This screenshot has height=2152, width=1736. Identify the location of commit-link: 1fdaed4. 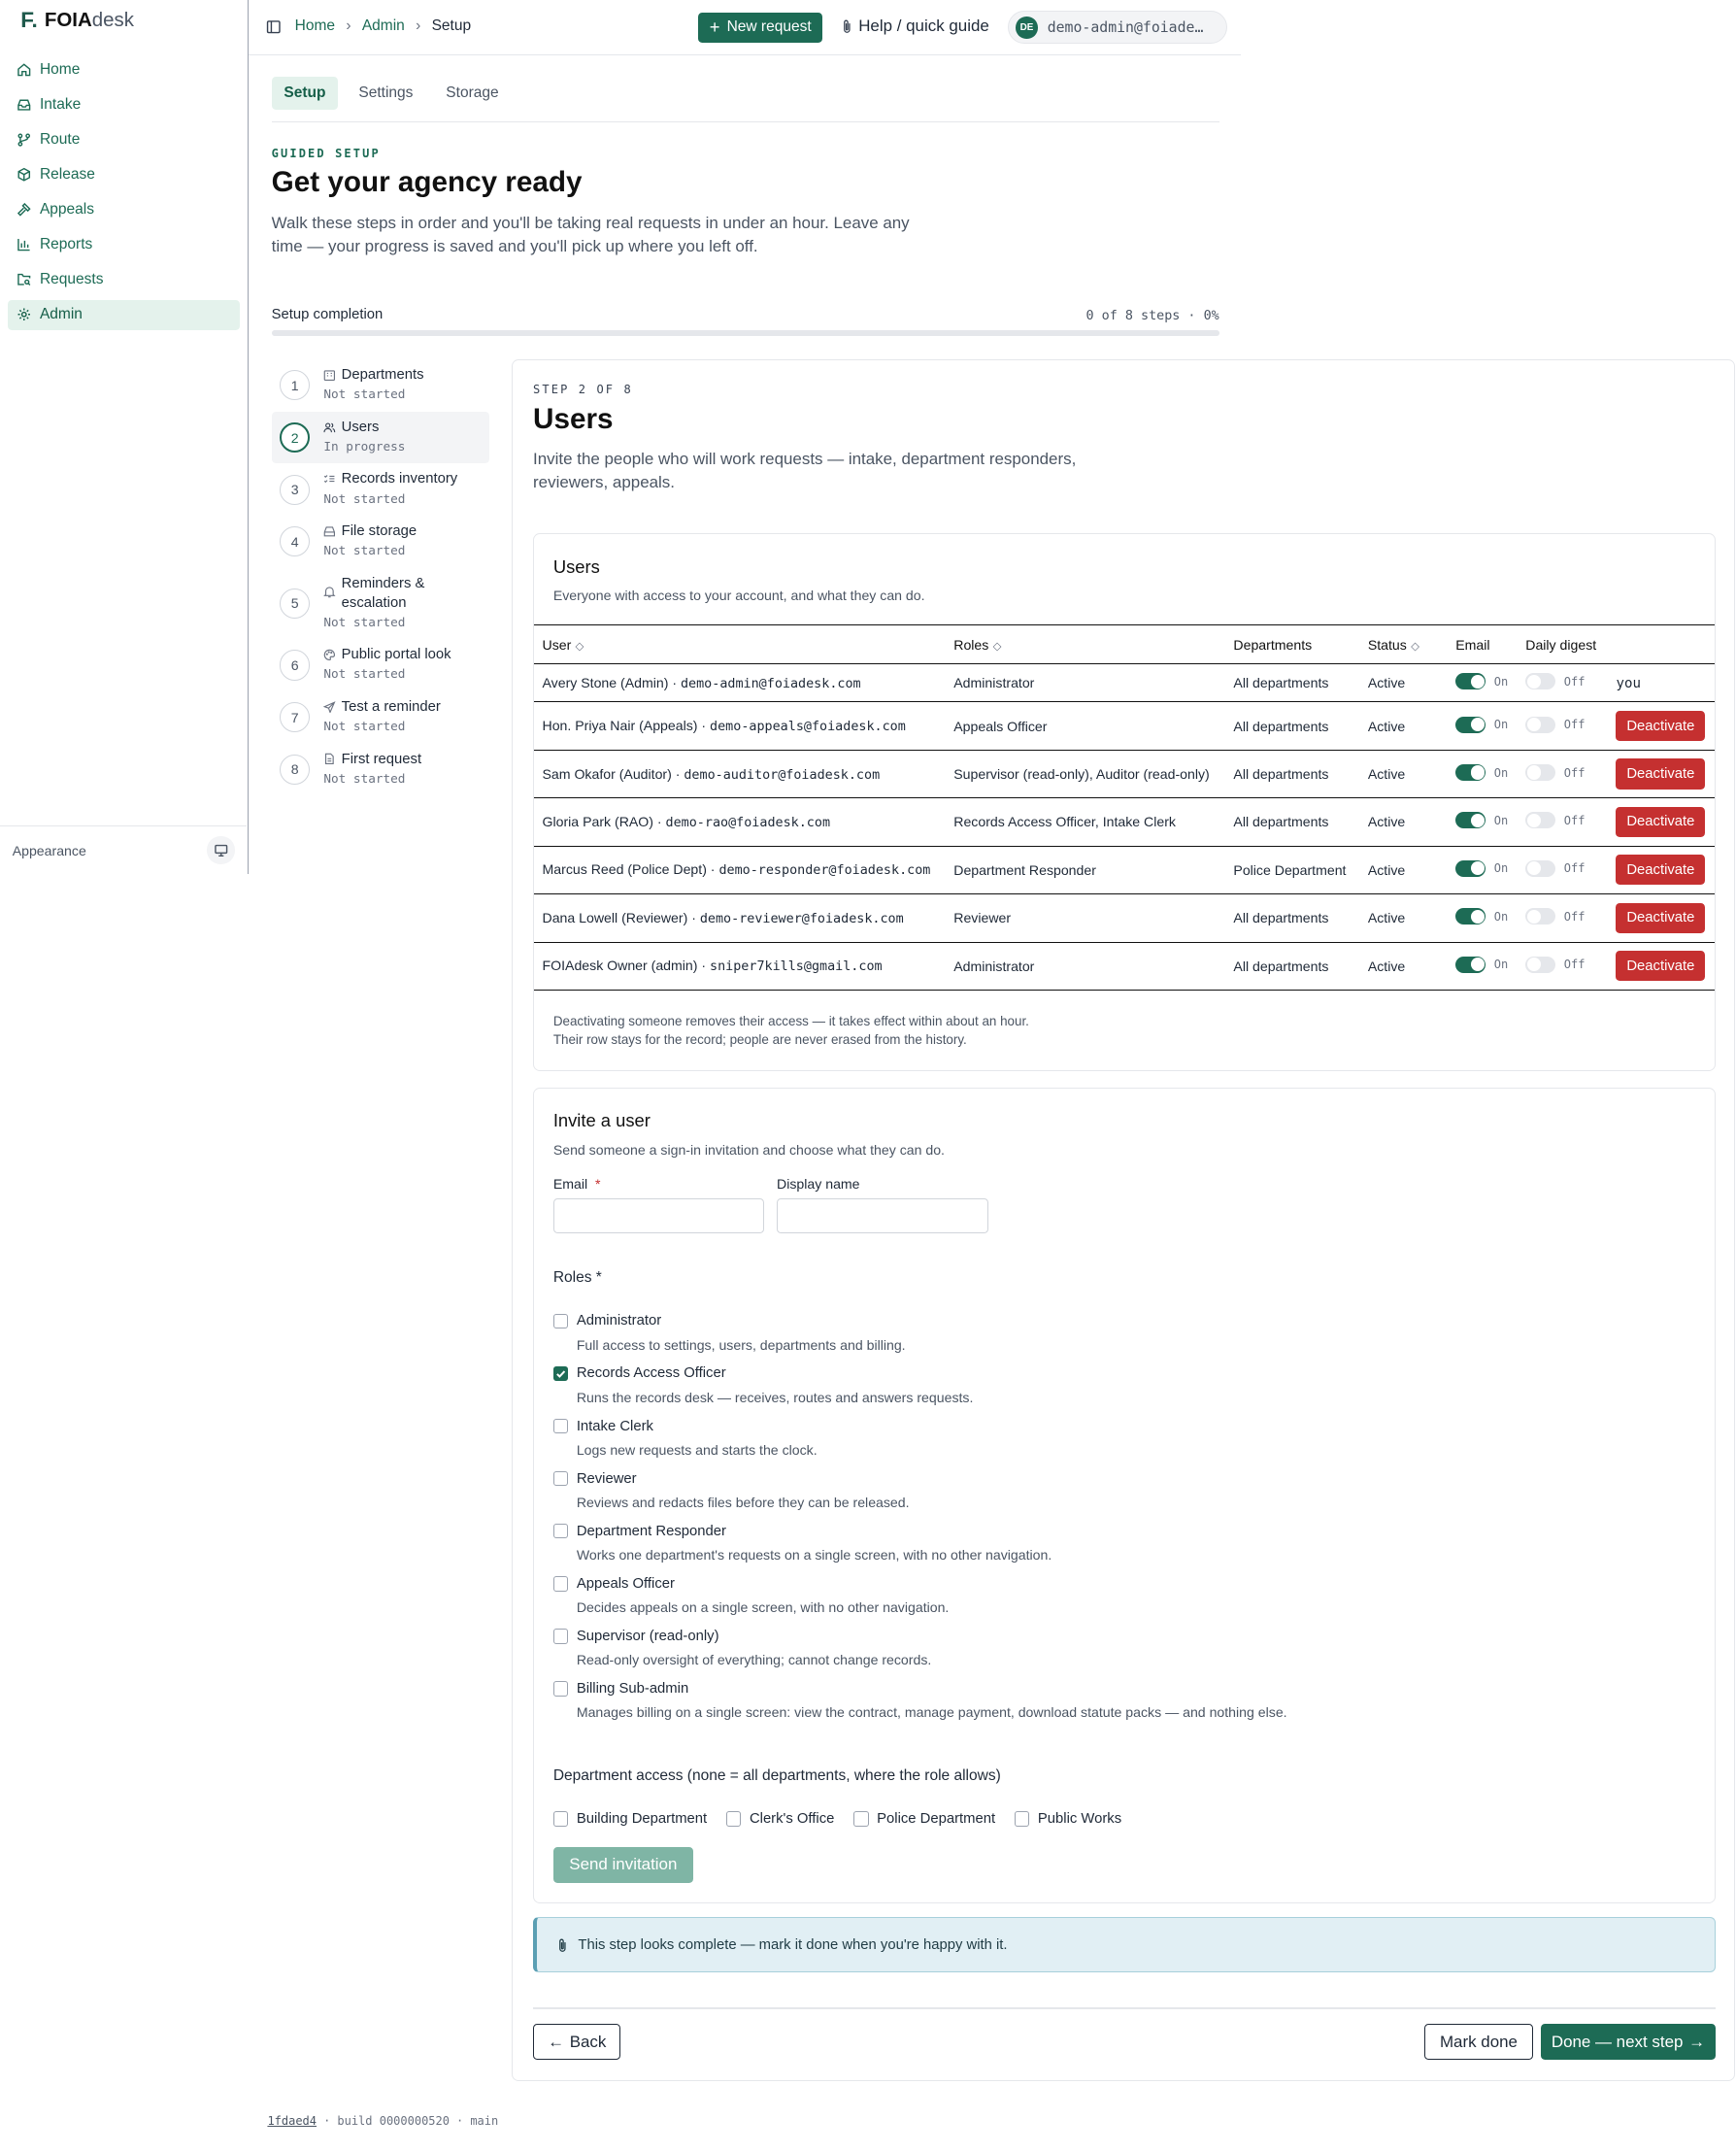
(292, 2121).